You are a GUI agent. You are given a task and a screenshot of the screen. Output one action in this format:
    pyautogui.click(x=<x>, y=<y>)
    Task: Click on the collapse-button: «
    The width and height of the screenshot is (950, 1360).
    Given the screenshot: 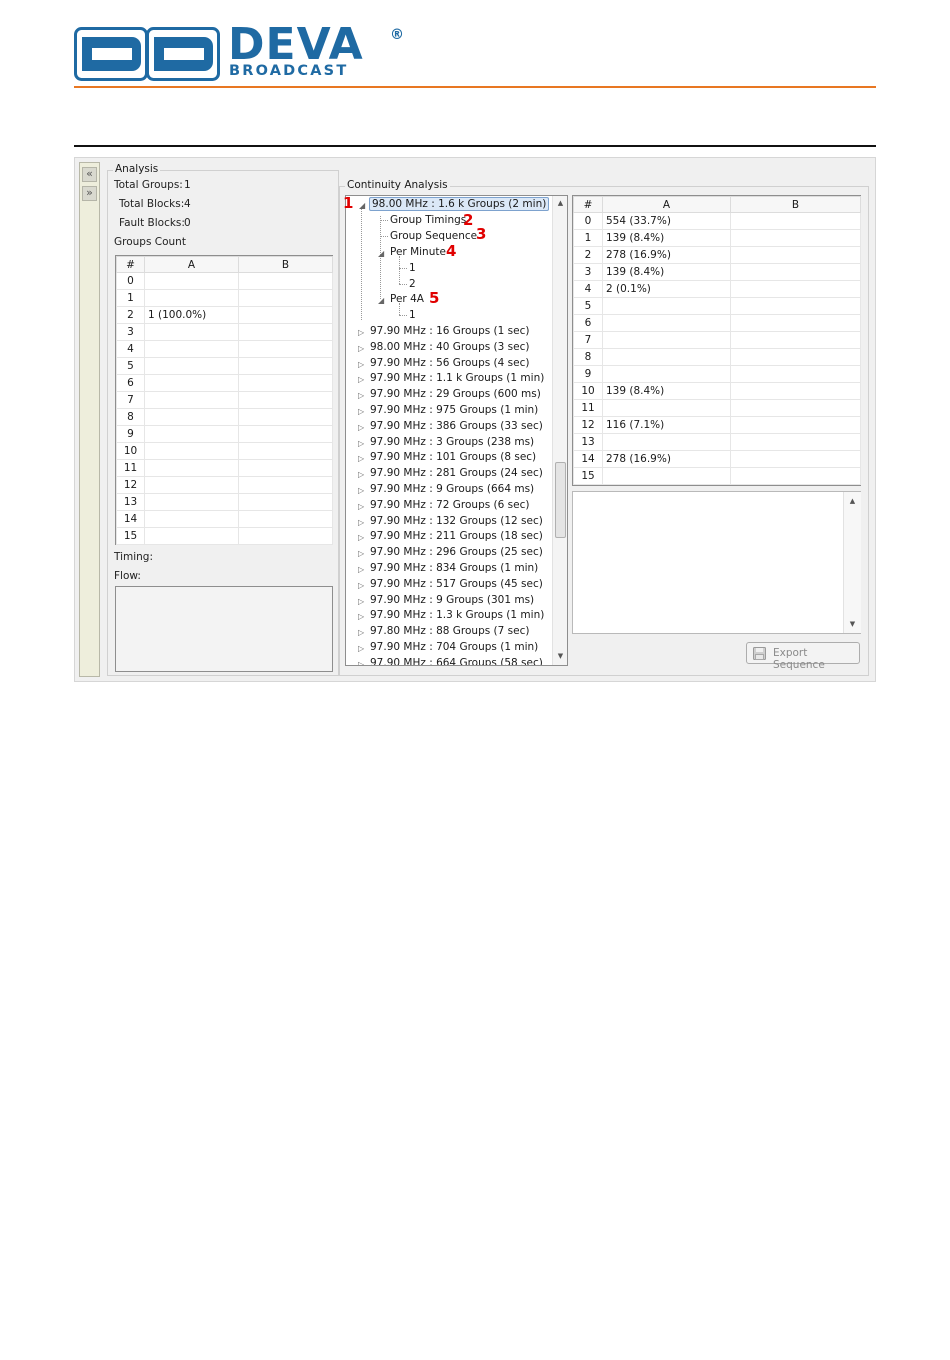 What is the action you would take?
    pyautogui.click(x=89, y=174)
    